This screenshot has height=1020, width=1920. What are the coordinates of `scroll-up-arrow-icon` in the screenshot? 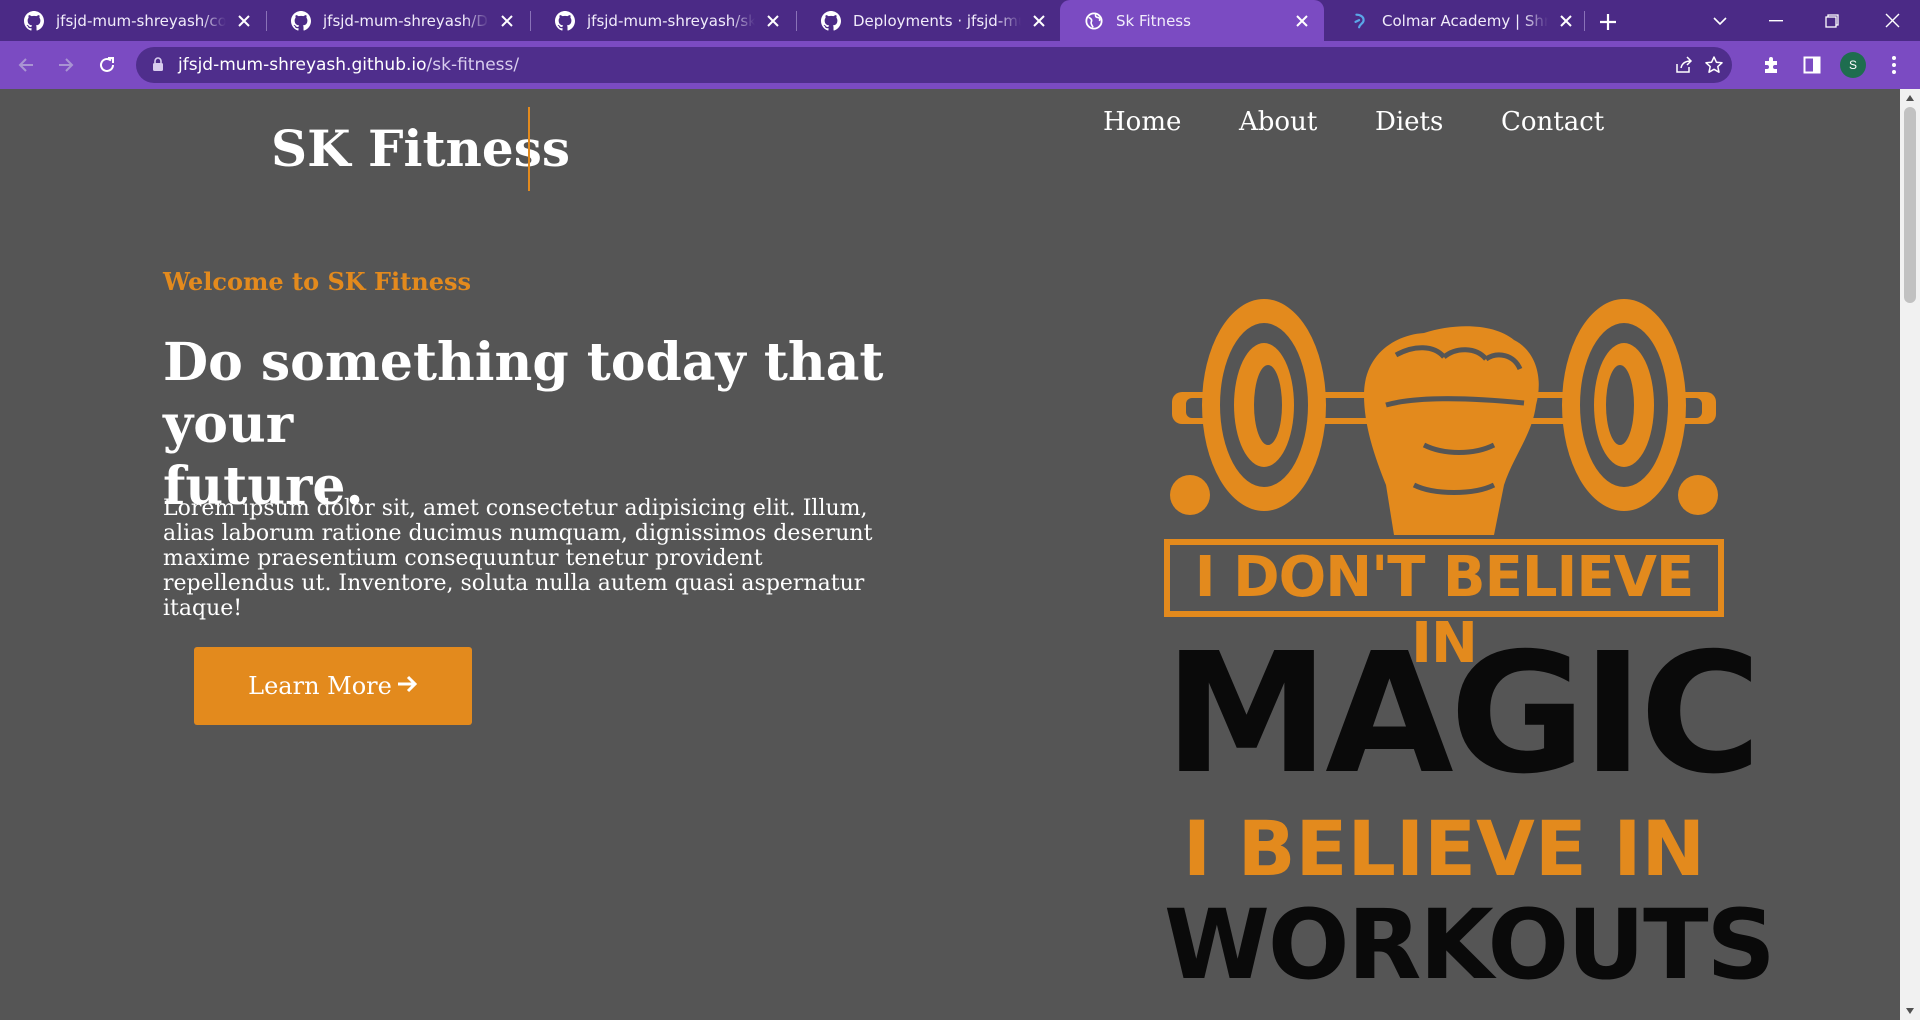 It's located at (1910, 98).